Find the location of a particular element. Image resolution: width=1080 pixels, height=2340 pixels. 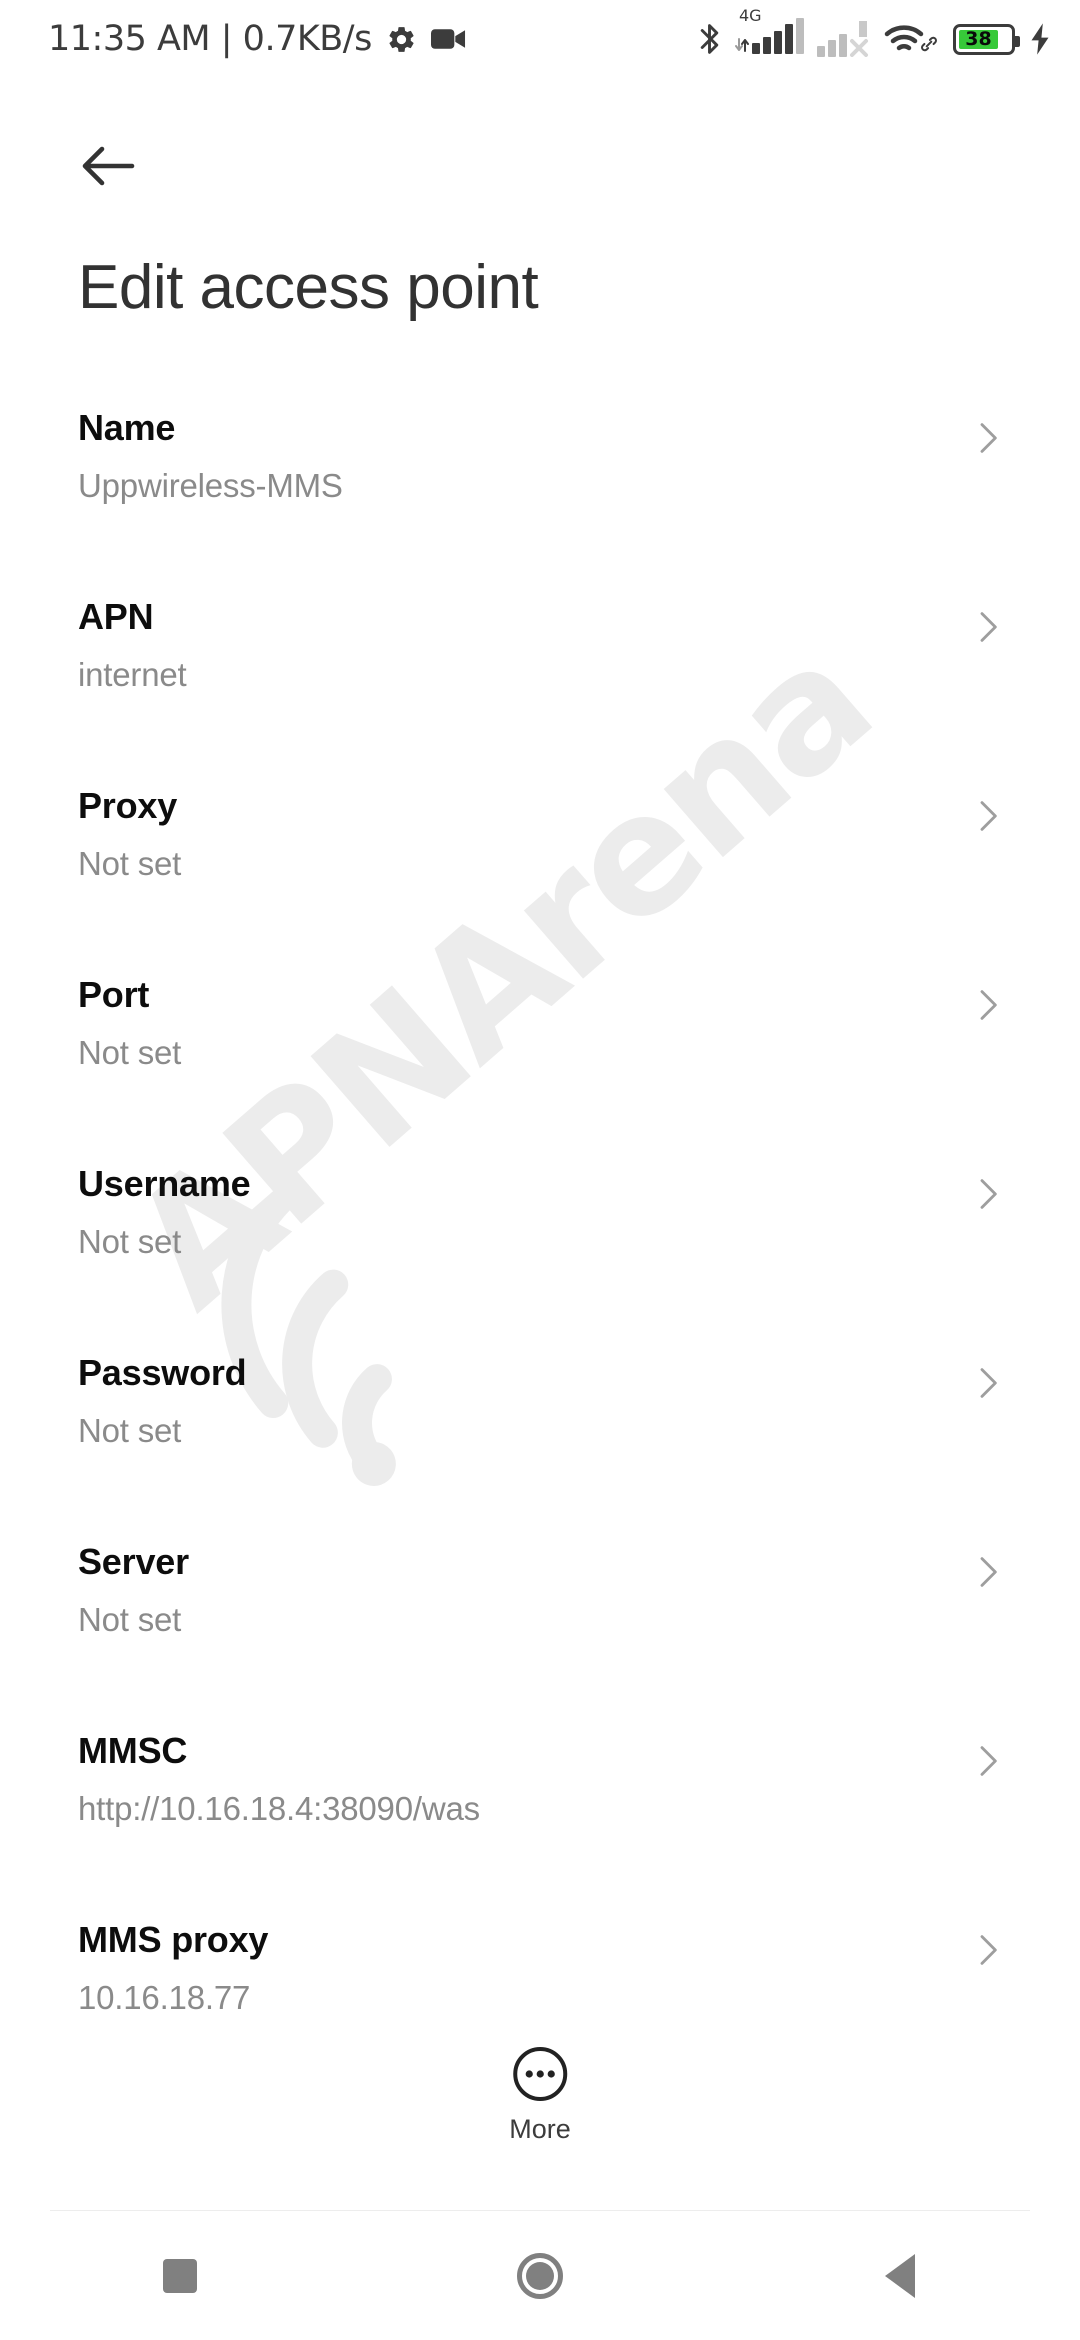

gear-icon is located at coordinates (401, 39).